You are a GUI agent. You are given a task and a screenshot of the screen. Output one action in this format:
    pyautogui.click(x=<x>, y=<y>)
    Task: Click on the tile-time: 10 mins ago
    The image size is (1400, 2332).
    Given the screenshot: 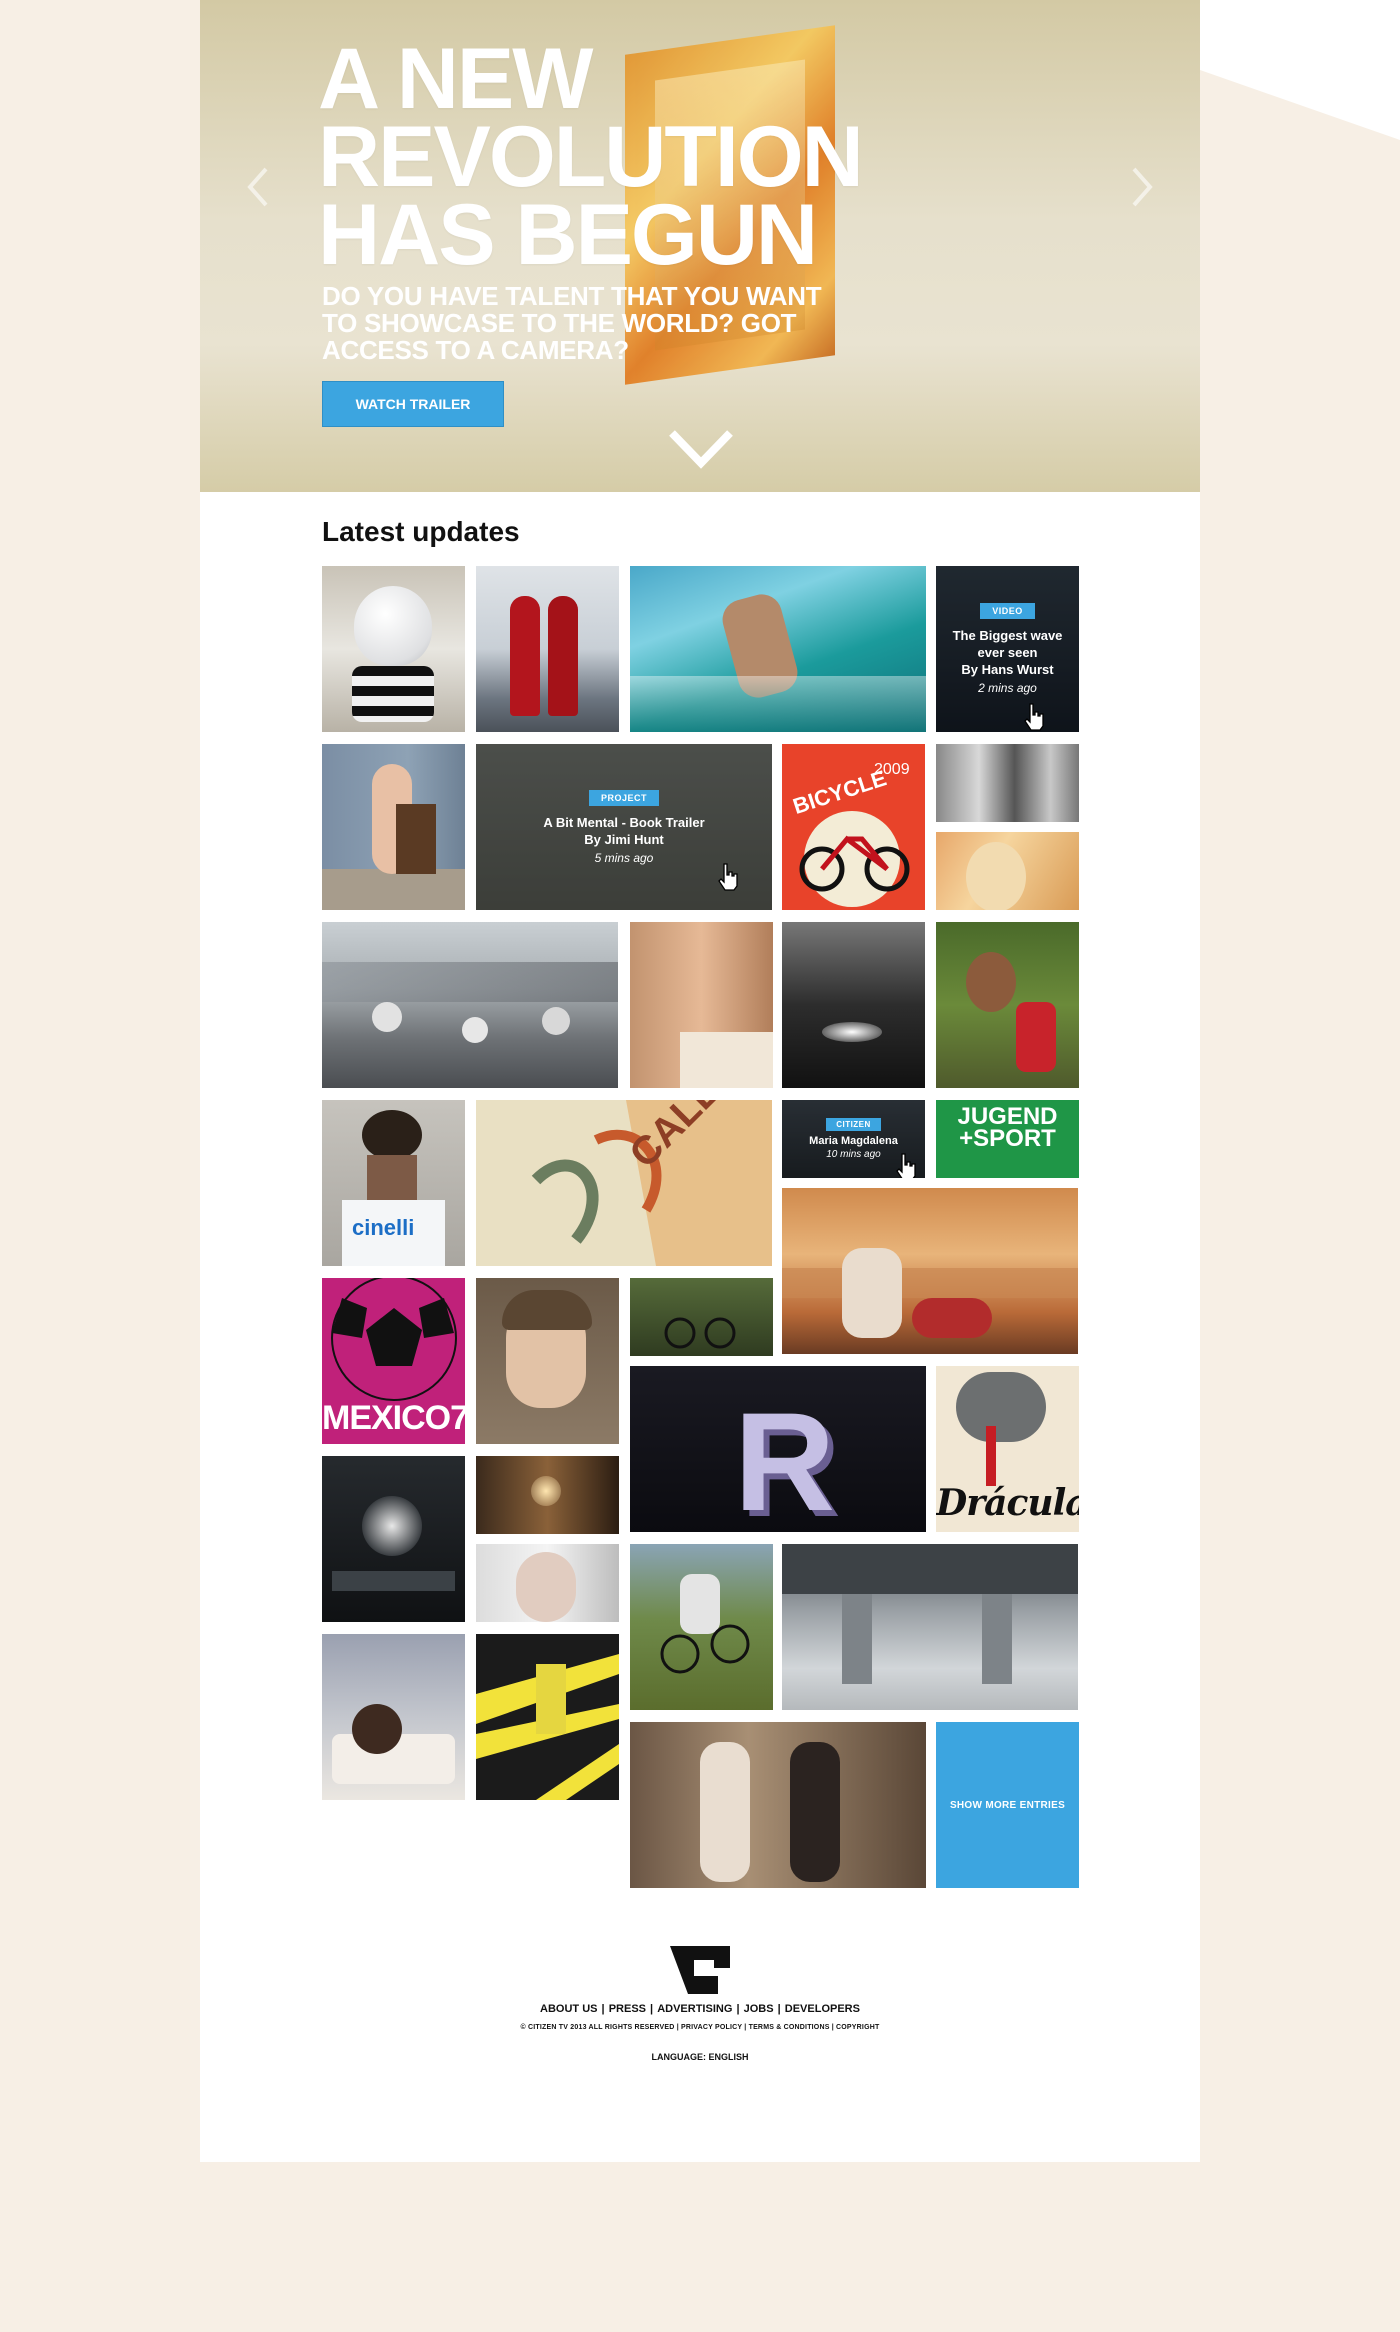 What is the action you would take?
    pyautogui.click(x=853, y=1154)
    